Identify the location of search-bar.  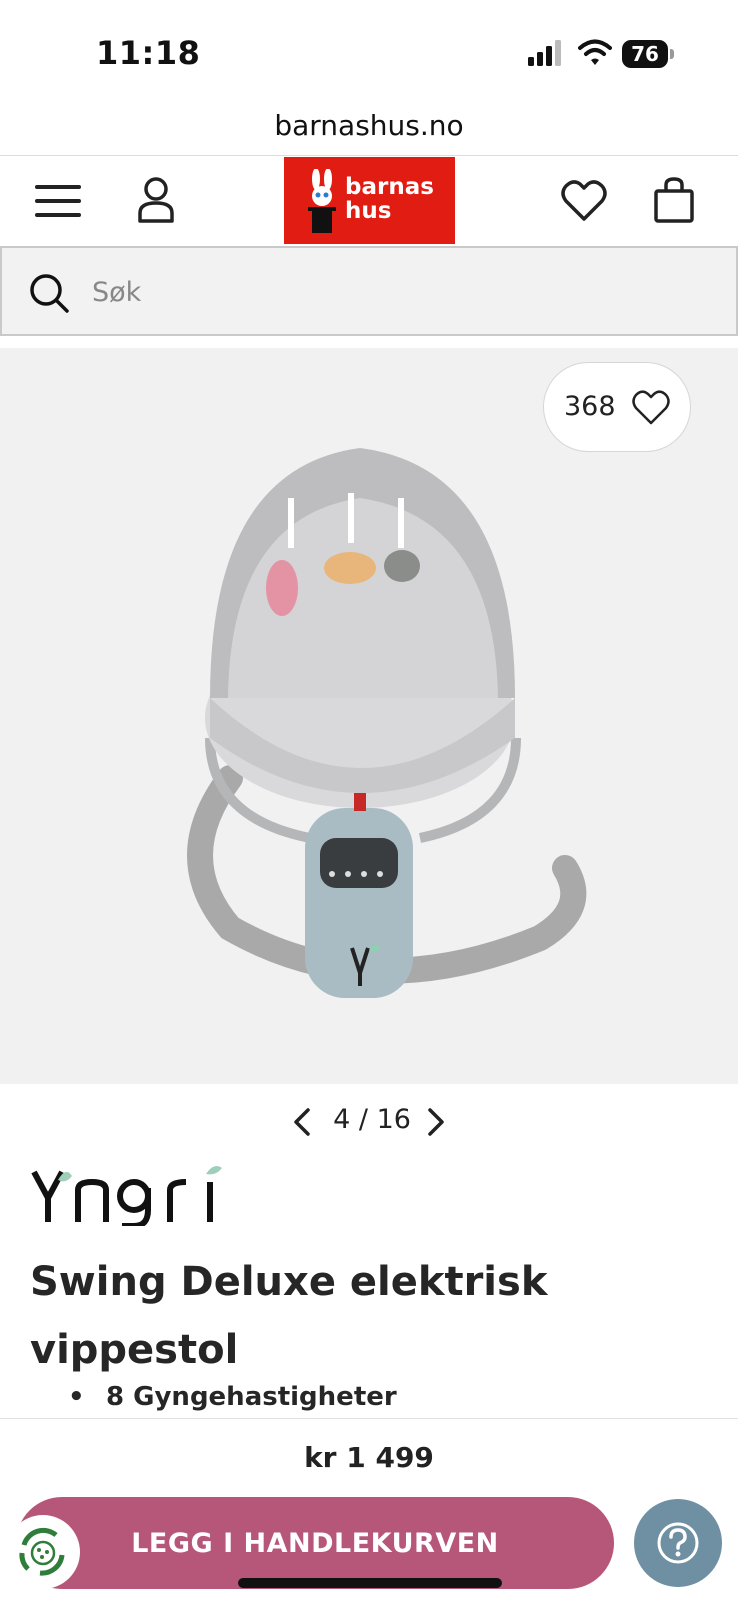
(369, 291).